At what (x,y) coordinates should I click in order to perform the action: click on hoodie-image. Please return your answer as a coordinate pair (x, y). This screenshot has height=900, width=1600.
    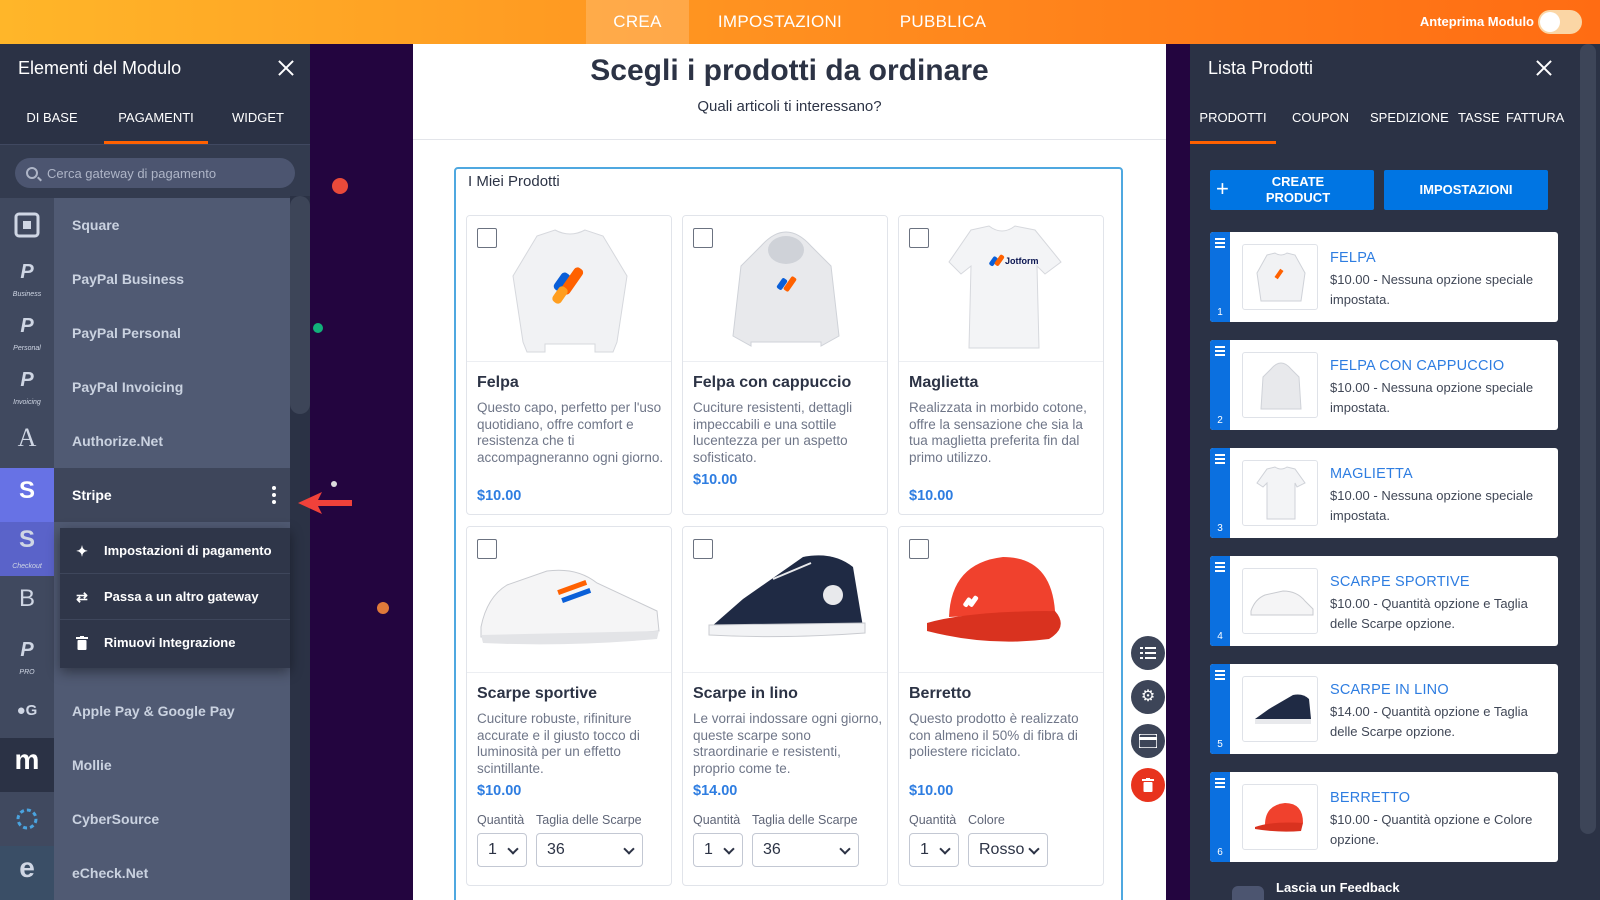
    Looking at the image, I should click on (786, 289).